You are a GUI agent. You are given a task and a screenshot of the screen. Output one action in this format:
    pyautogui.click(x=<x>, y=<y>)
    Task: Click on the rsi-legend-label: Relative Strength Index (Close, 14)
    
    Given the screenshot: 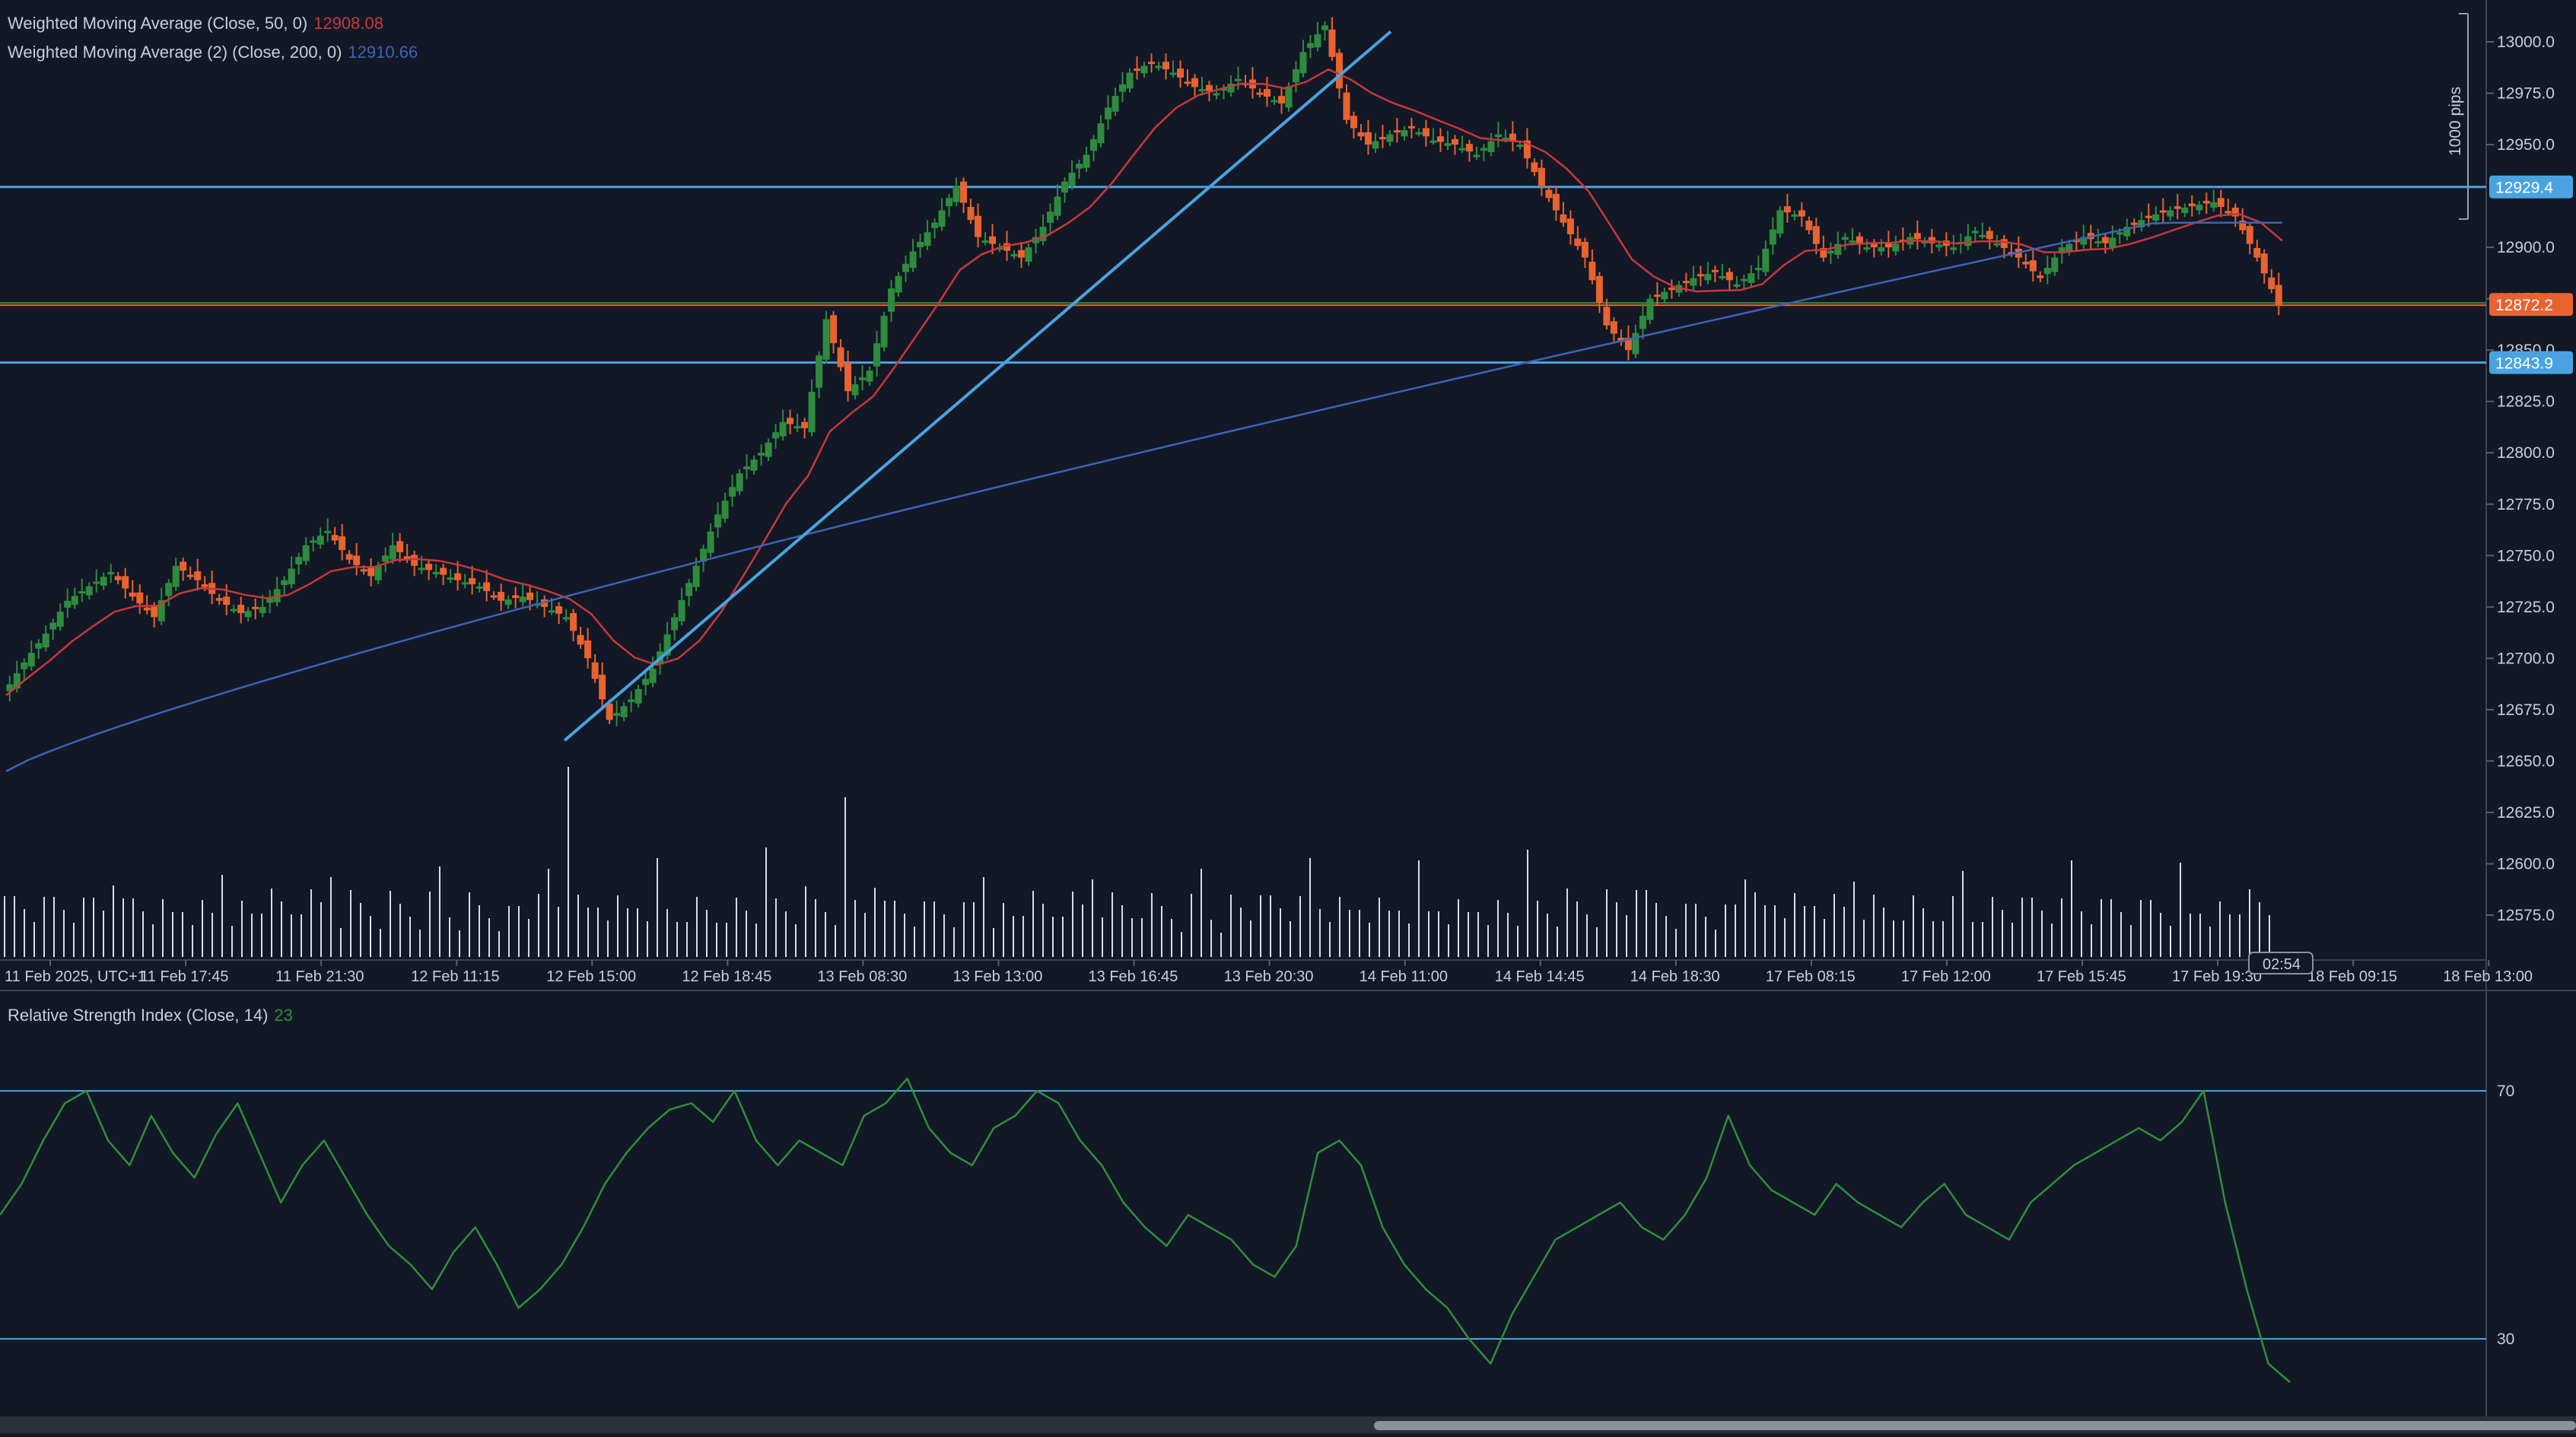 What is the action you would take?
    pyautogui.click(x=139, y=1015)
    